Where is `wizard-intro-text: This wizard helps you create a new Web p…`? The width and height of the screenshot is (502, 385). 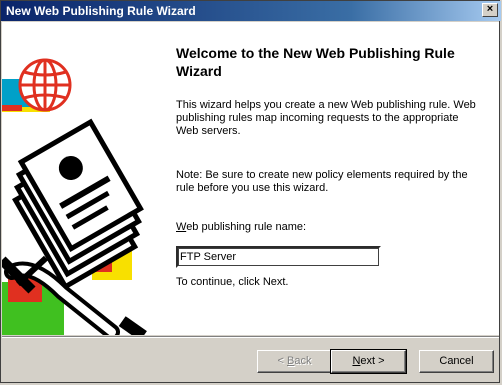 wizard-intro-text: This wizard helps you create a new Web p… is located at coordinates (326, 118).